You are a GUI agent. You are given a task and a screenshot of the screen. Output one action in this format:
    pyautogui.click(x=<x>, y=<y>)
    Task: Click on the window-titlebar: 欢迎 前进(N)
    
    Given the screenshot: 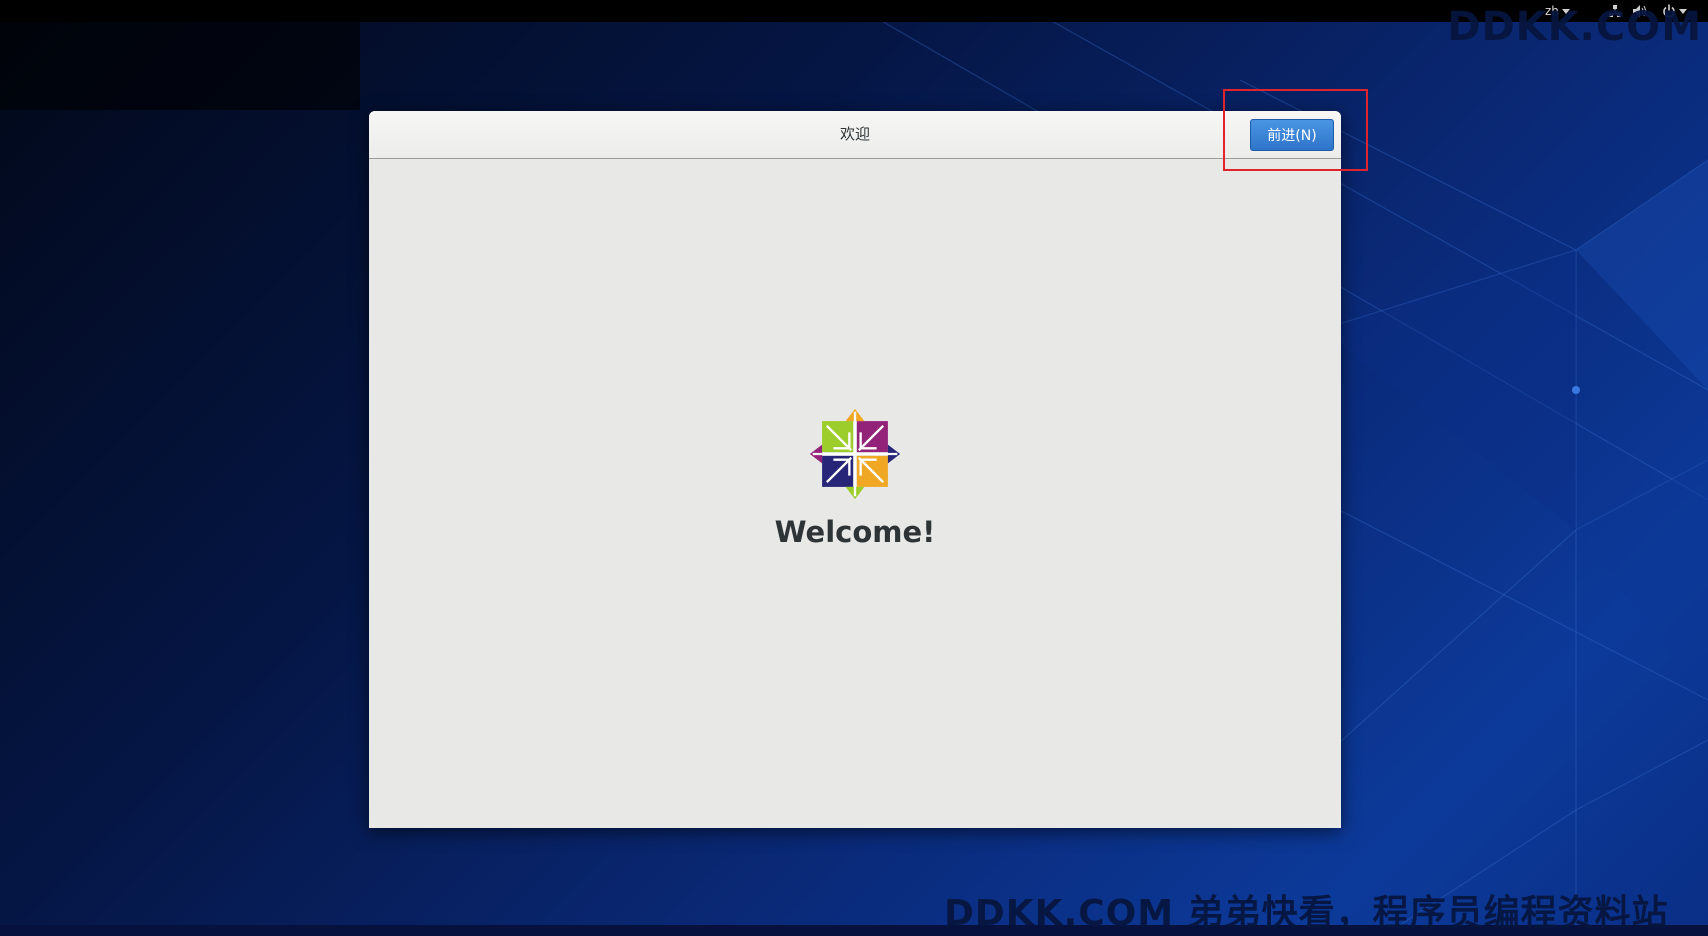 What is the action you would take?
    pyautogui.click(x=855, y=135)
    